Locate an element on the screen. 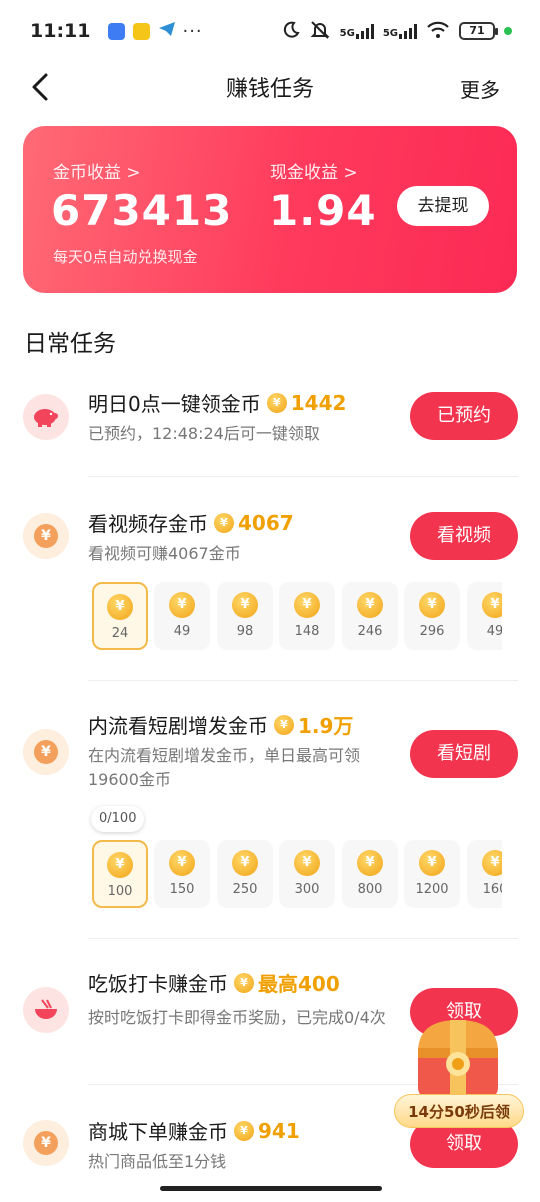 The image size is (540, 1202). progress-tooltip: 0/100 is located at coordinates (118, 819).